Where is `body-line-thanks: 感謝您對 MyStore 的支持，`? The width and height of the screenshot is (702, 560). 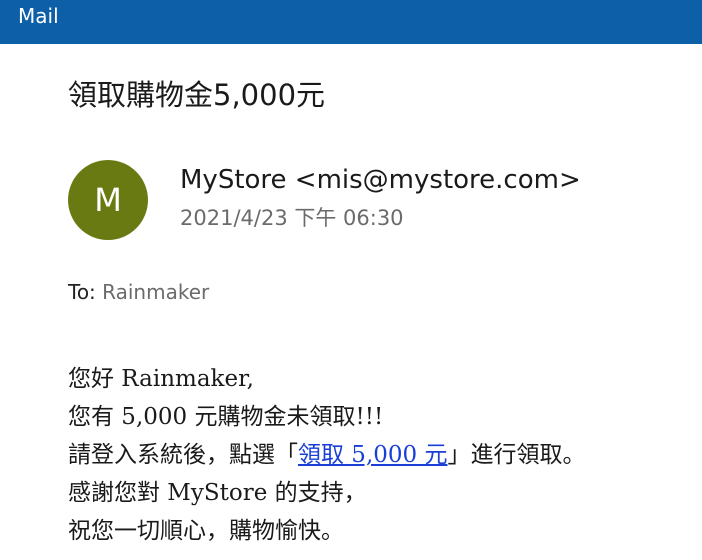
body-line-thanks: 感謝您對 MyStore 的支持， is located at coordinates (217, 493).